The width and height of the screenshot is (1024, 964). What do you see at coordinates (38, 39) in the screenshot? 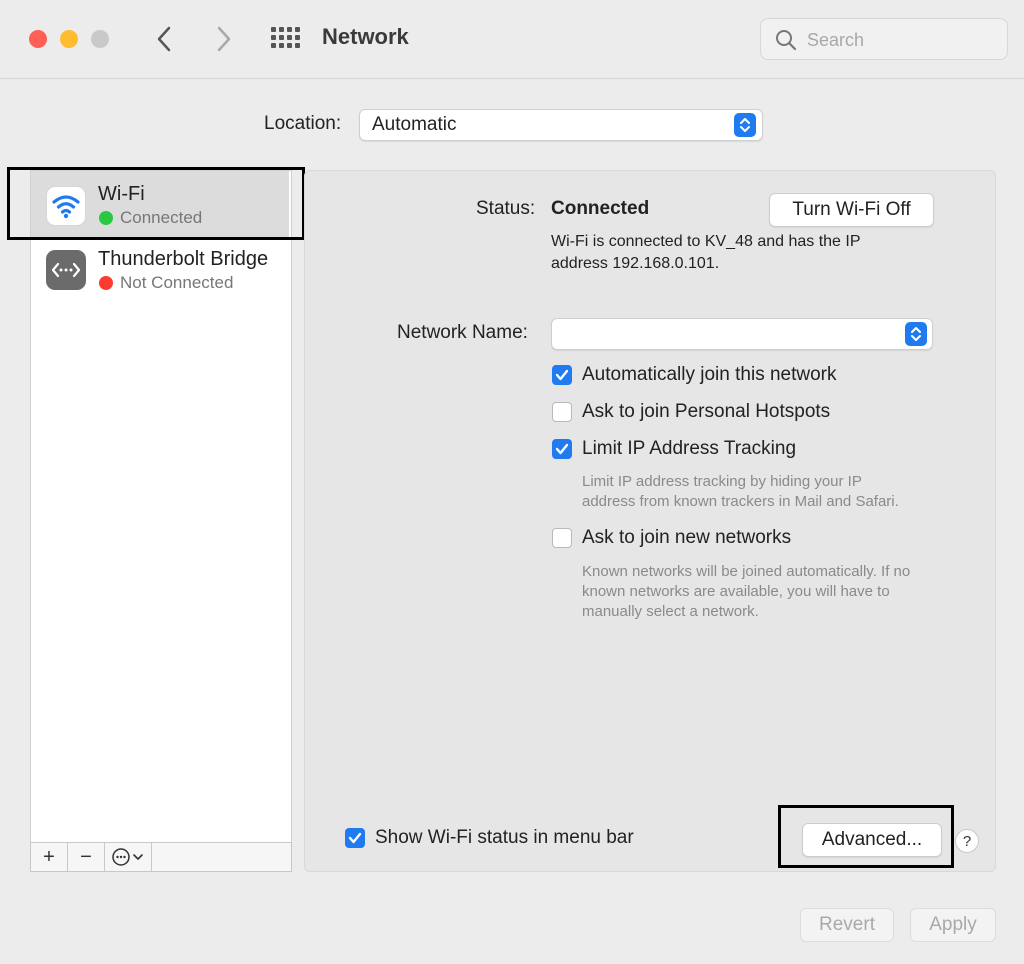
I see `close-window-button` at bounding box center [38, 39].